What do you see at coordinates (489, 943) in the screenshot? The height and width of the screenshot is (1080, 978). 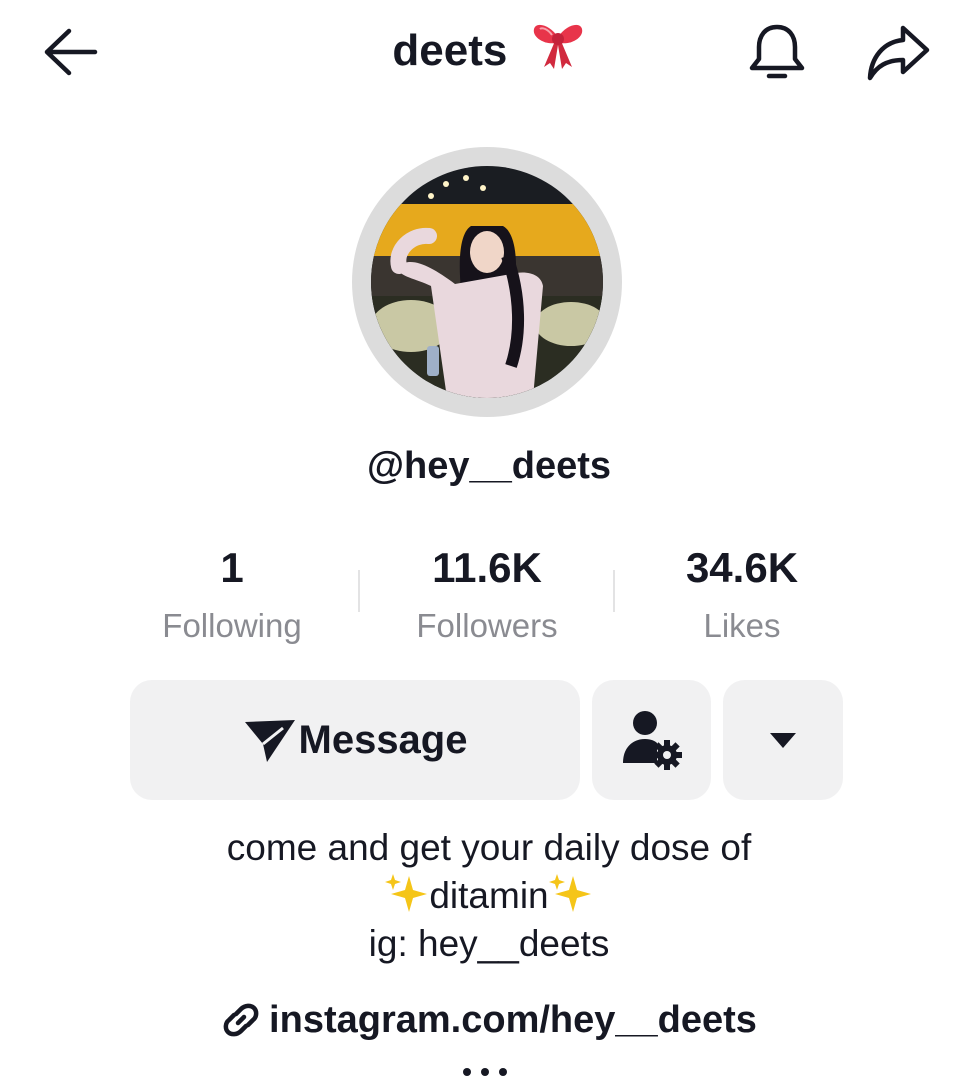 I see `bio-line-3: ig: hey__deets` at bounding box center [489, 943].